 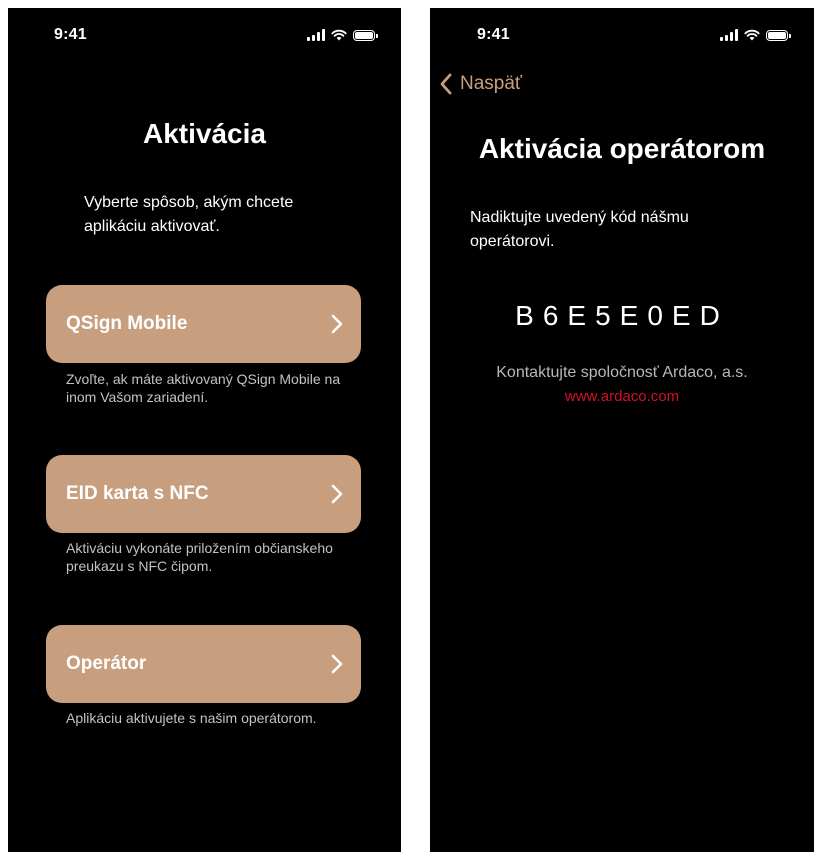 I want to click on back-label: Naspäť, so click(x=491, y=83).